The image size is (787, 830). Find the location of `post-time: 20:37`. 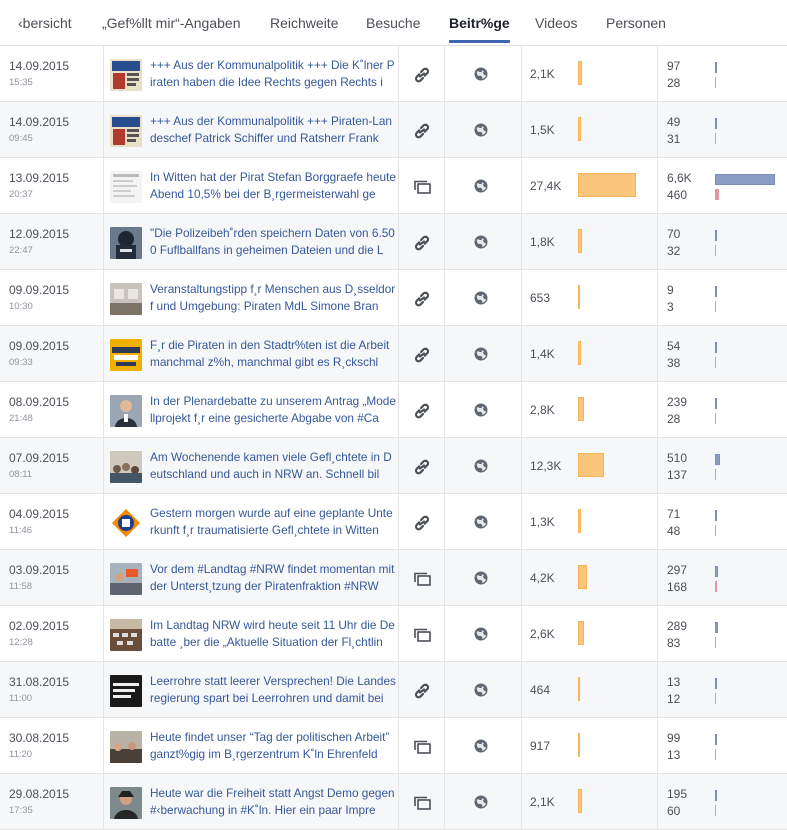

post-time: 20:37 is located at coordinates (21, 194).